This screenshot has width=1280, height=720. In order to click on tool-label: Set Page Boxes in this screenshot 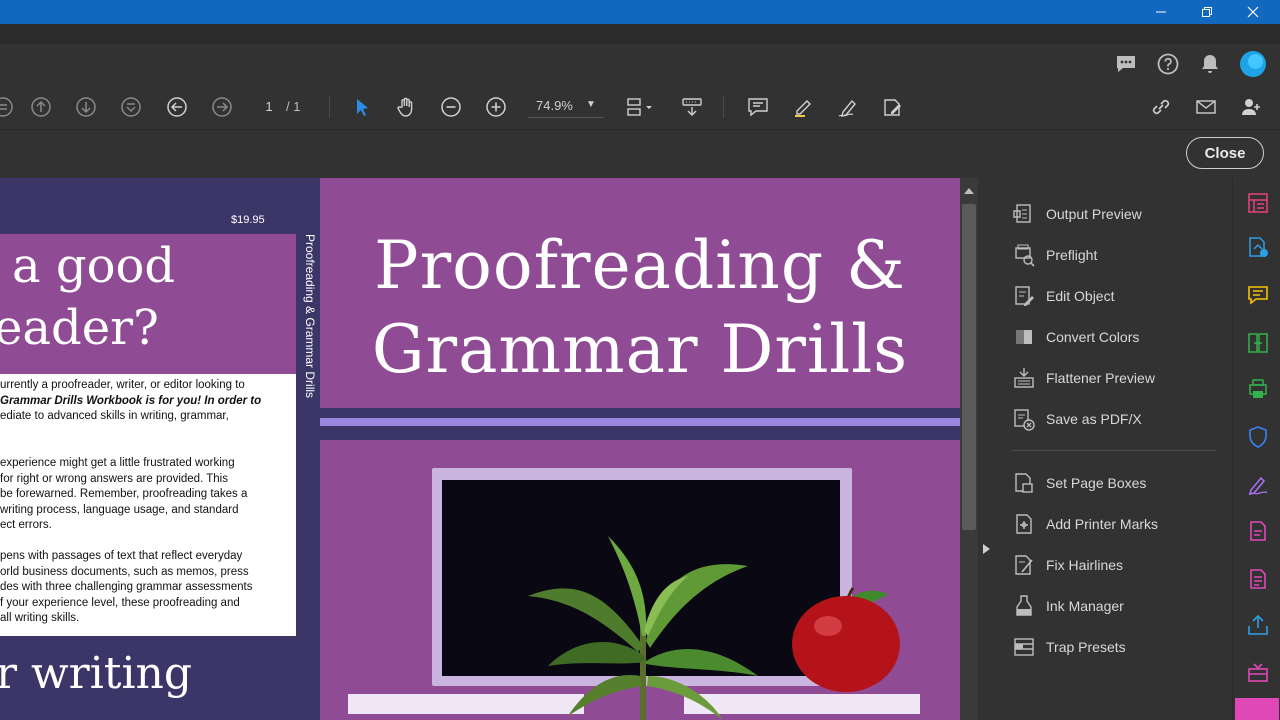, I will do `click(1096, 483)`.